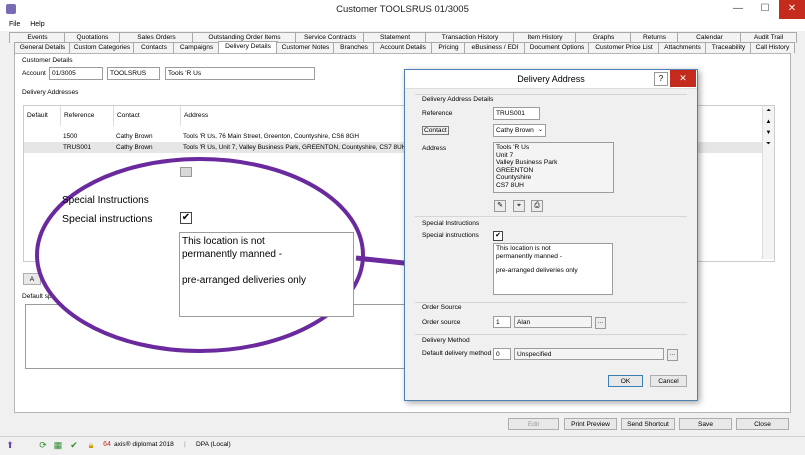 The width and height of the screenshot is (805, 455). What do you see at coordinates (668, 381) in the screenshot?
I see `dialog-cancel-button: Cancel` at bounding box center [668, 381].